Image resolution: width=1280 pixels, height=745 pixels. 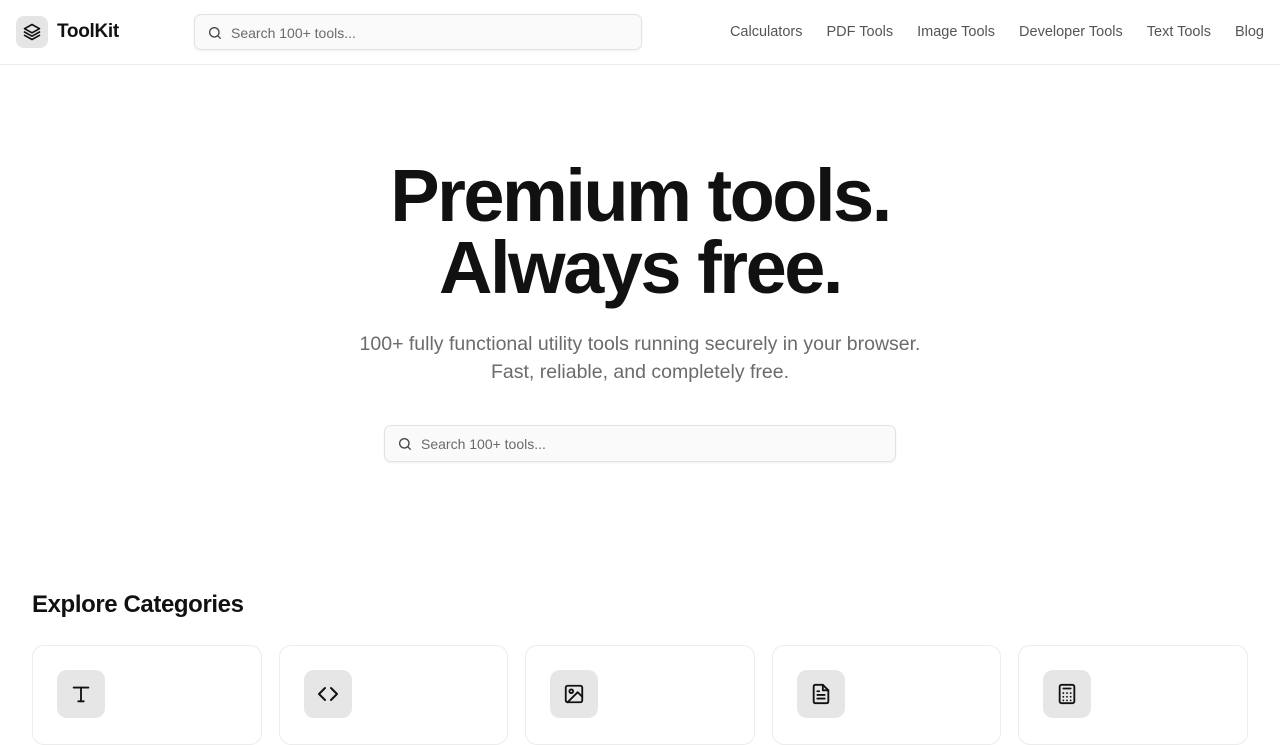 I want to click on header-search-input, so click(x=431, y=33).